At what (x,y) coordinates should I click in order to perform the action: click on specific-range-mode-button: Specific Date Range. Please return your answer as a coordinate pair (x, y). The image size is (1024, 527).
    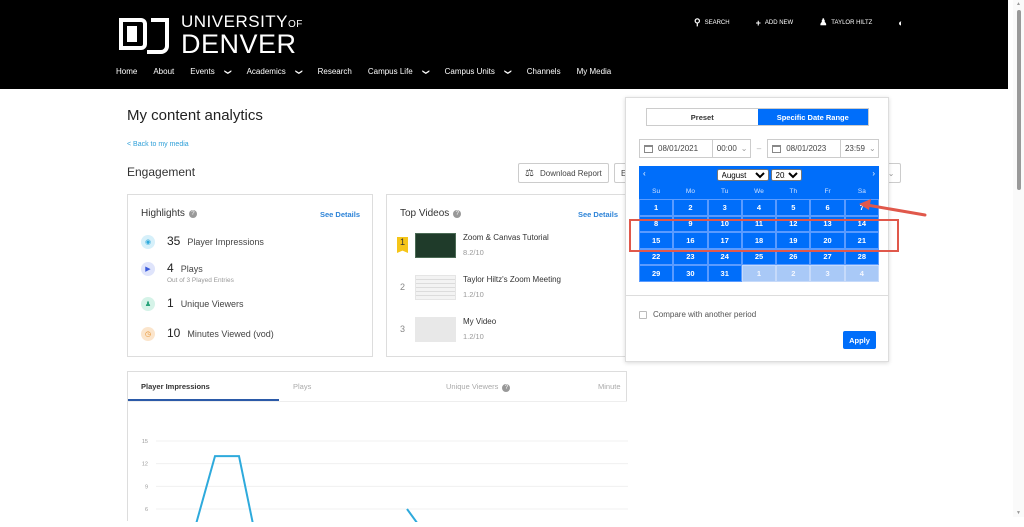
    Looking at the image, I should click on (812, 117).